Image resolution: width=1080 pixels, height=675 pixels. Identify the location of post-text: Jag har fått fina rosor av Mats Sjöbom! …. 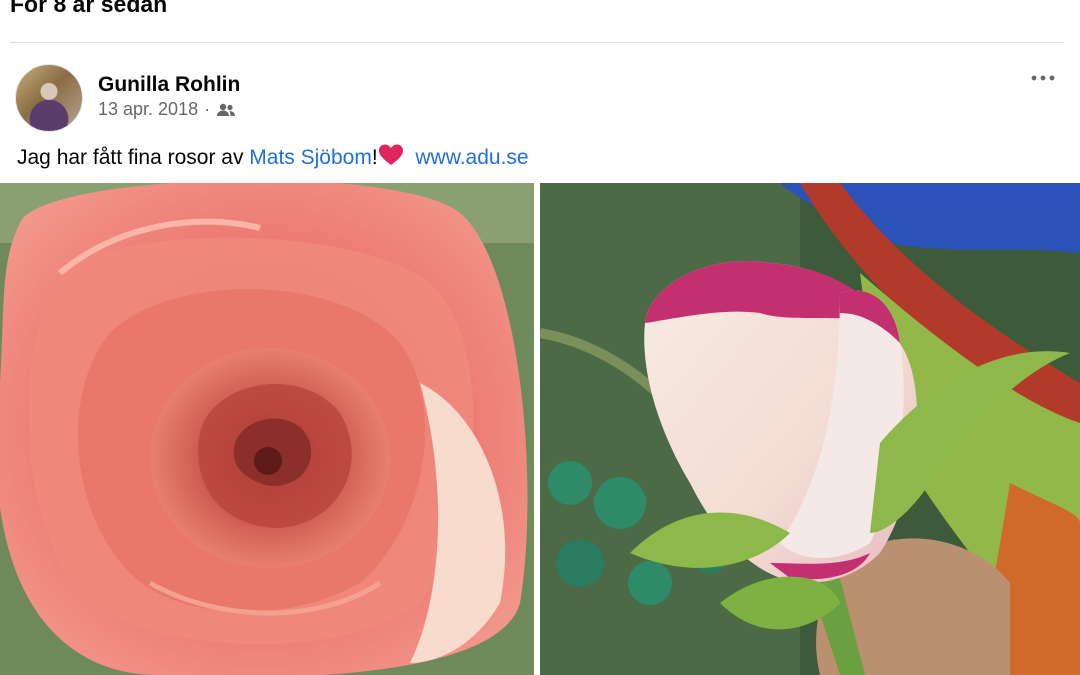
(273, 156).